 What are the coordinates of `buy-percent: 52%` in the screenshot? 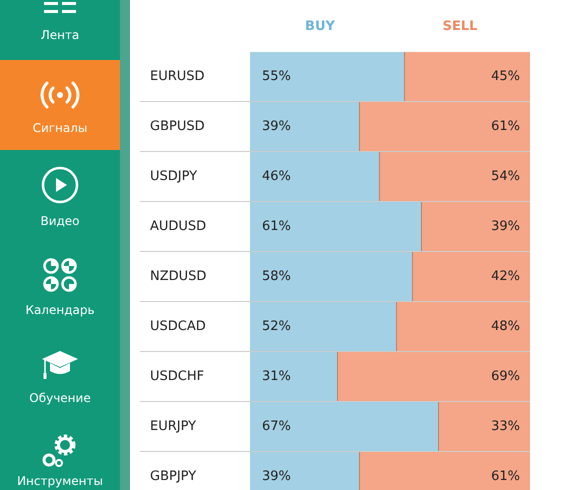 It's located at (276, 327).